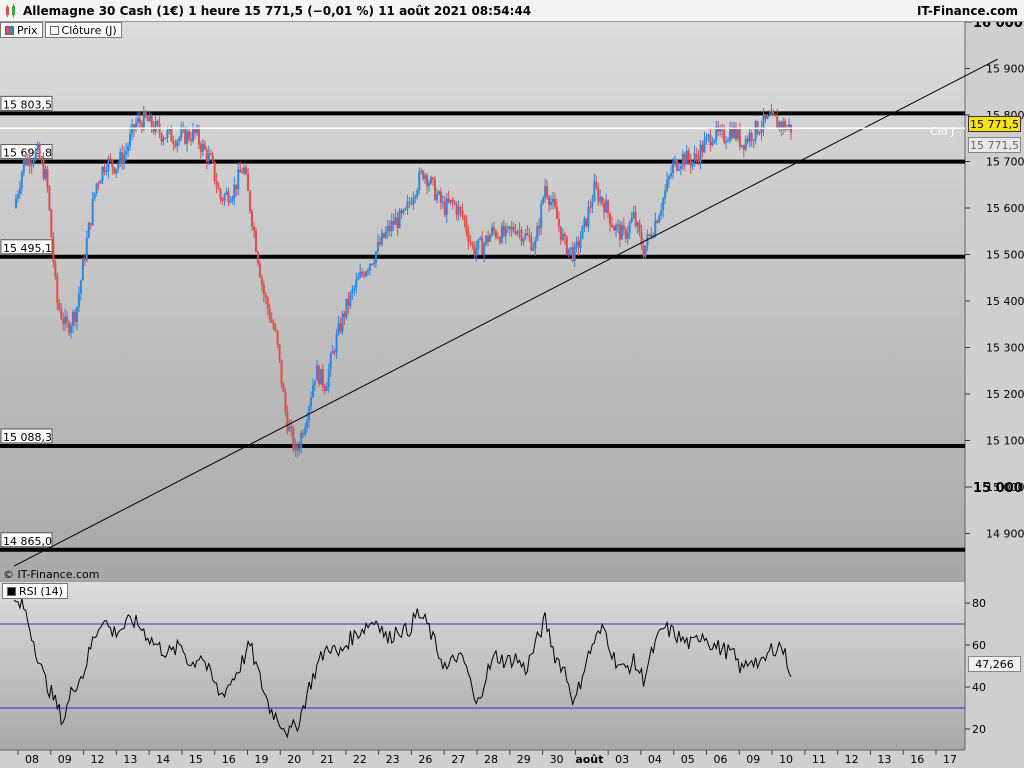 The image size is (1024, 768). Describe the element at coordinates (98, 759) in the screenshot. I see `x-tick-label: 12` at that location.